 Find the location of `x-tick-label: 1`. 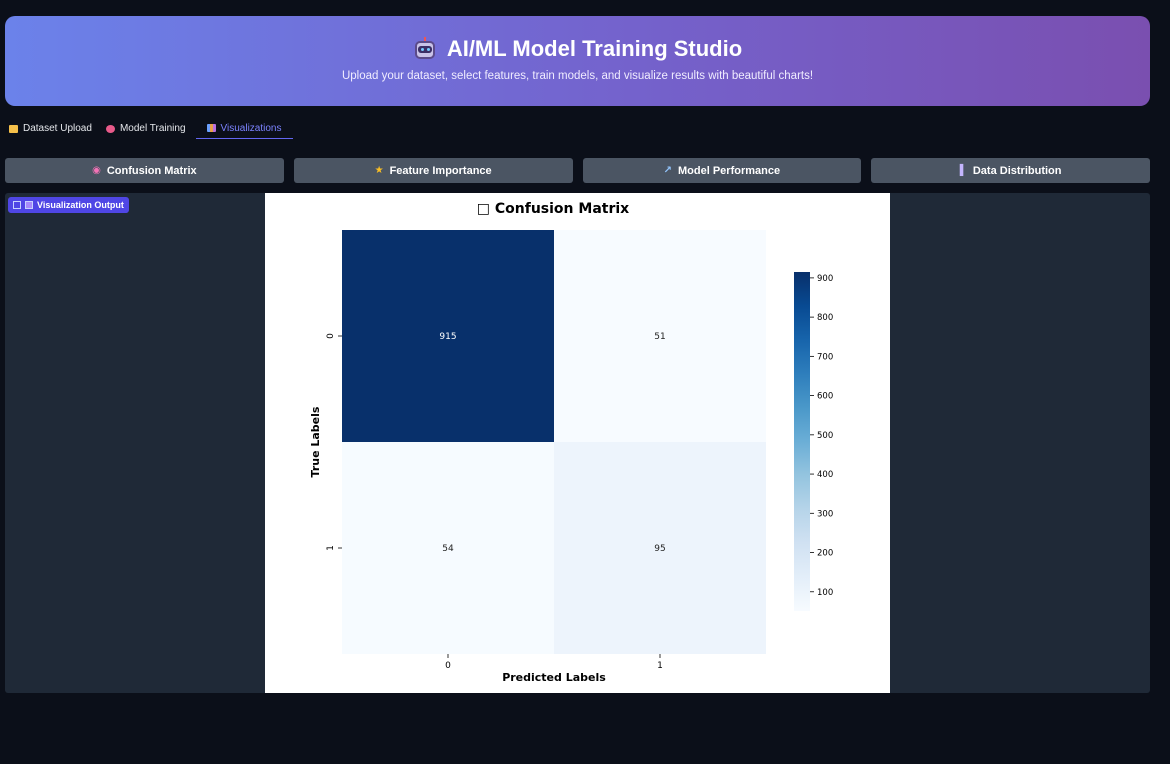

x-tick-label: 1 is located at coordinates (660, 666).